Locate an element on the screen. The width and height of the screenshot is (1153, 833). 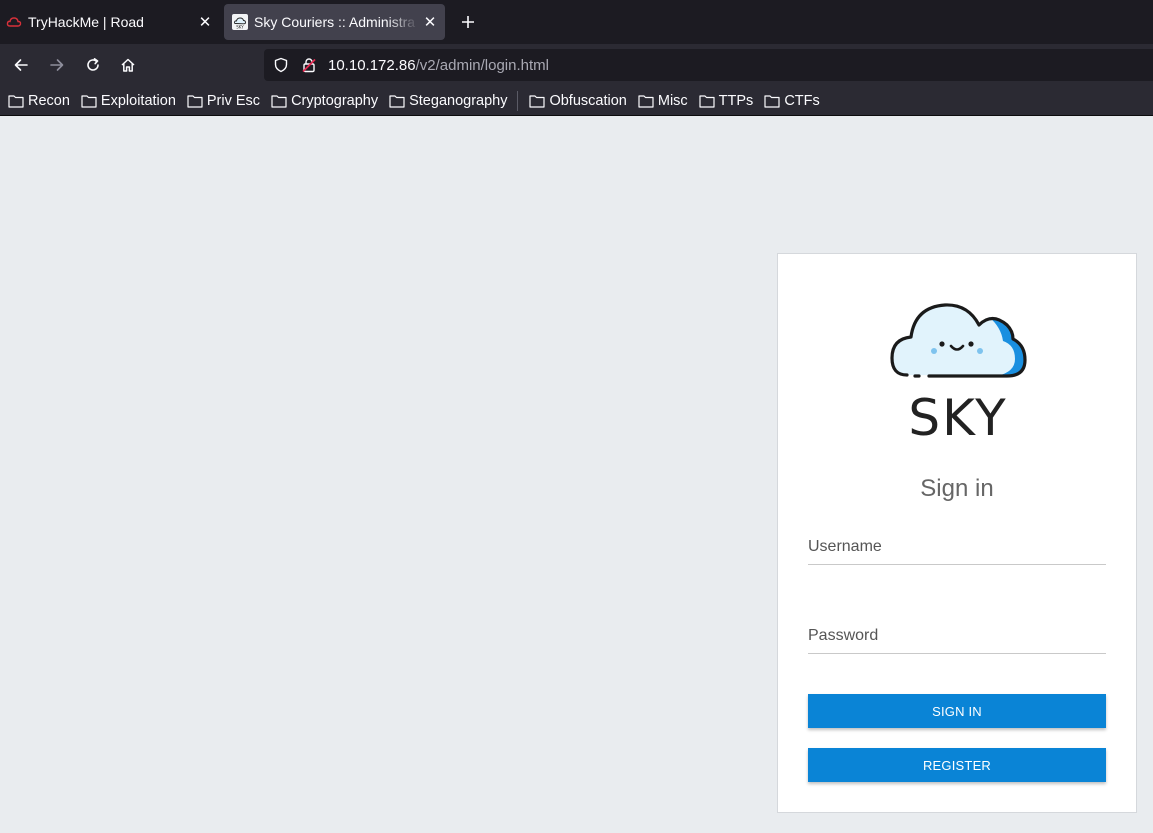
insecure-lock-icon is located at coordinates (309, 65).